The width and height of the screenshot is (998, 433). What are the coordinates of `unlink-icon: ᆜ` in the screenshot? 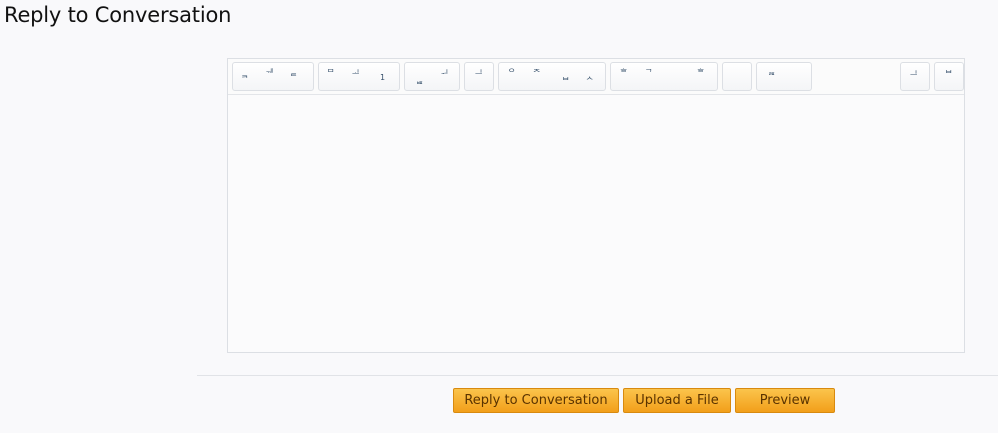 It's located at (478, 74).